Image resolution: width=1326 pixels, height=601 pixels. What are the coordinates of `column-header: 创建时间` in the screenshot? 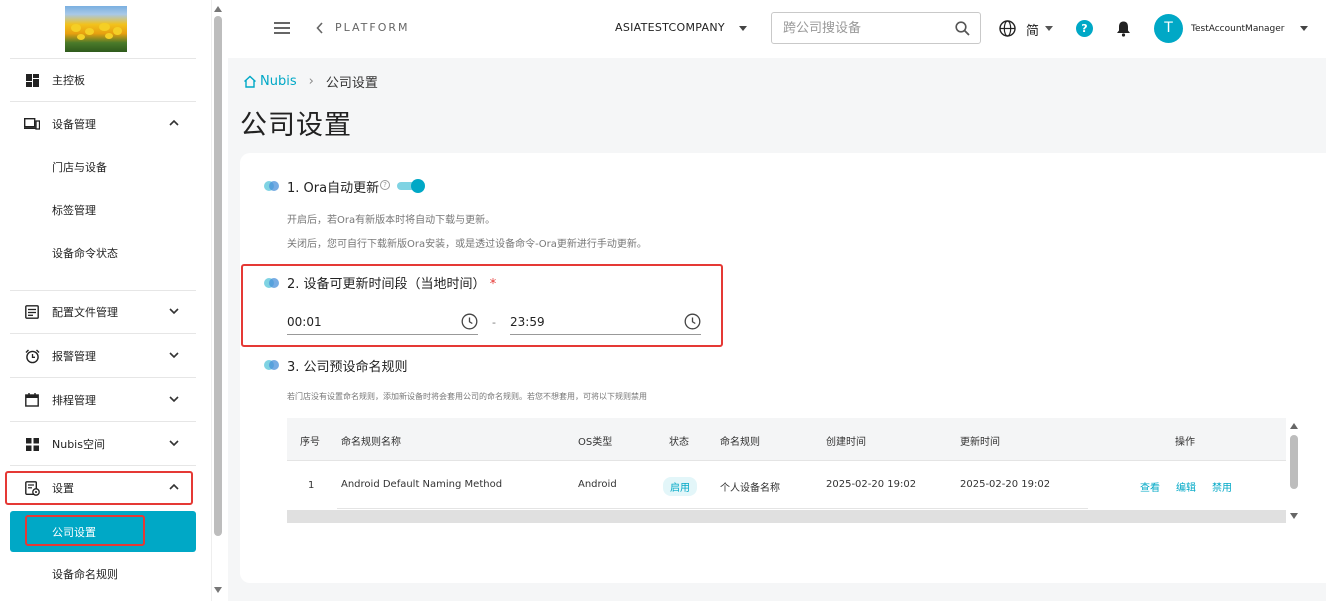 It's located at (846, 442).